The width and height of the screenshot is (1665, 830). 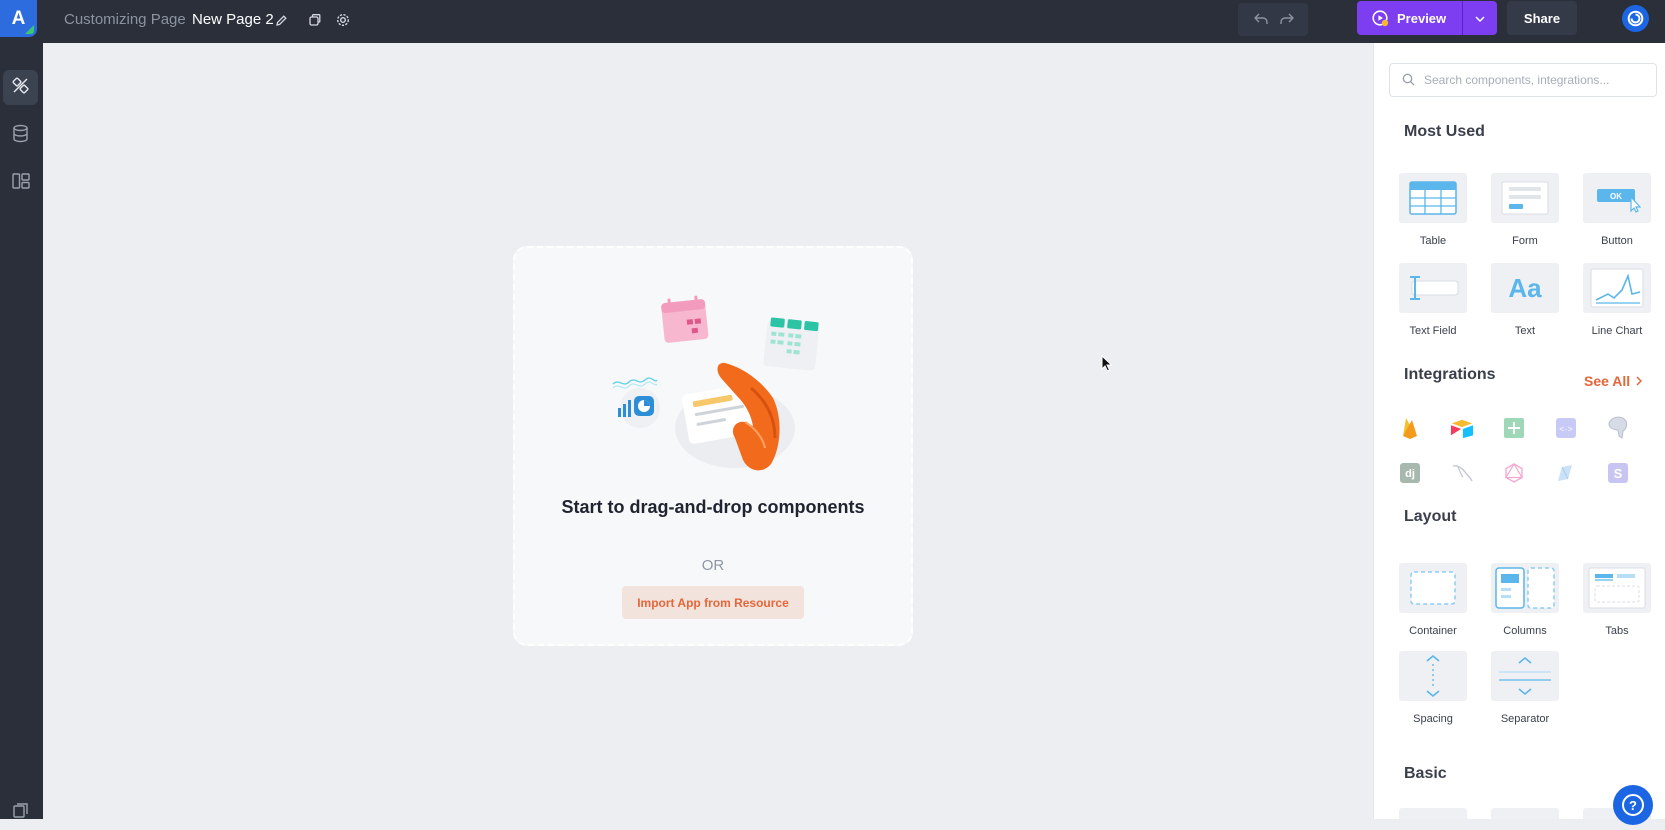 I want to click on app-logo: A, so click(x=18, y=18).